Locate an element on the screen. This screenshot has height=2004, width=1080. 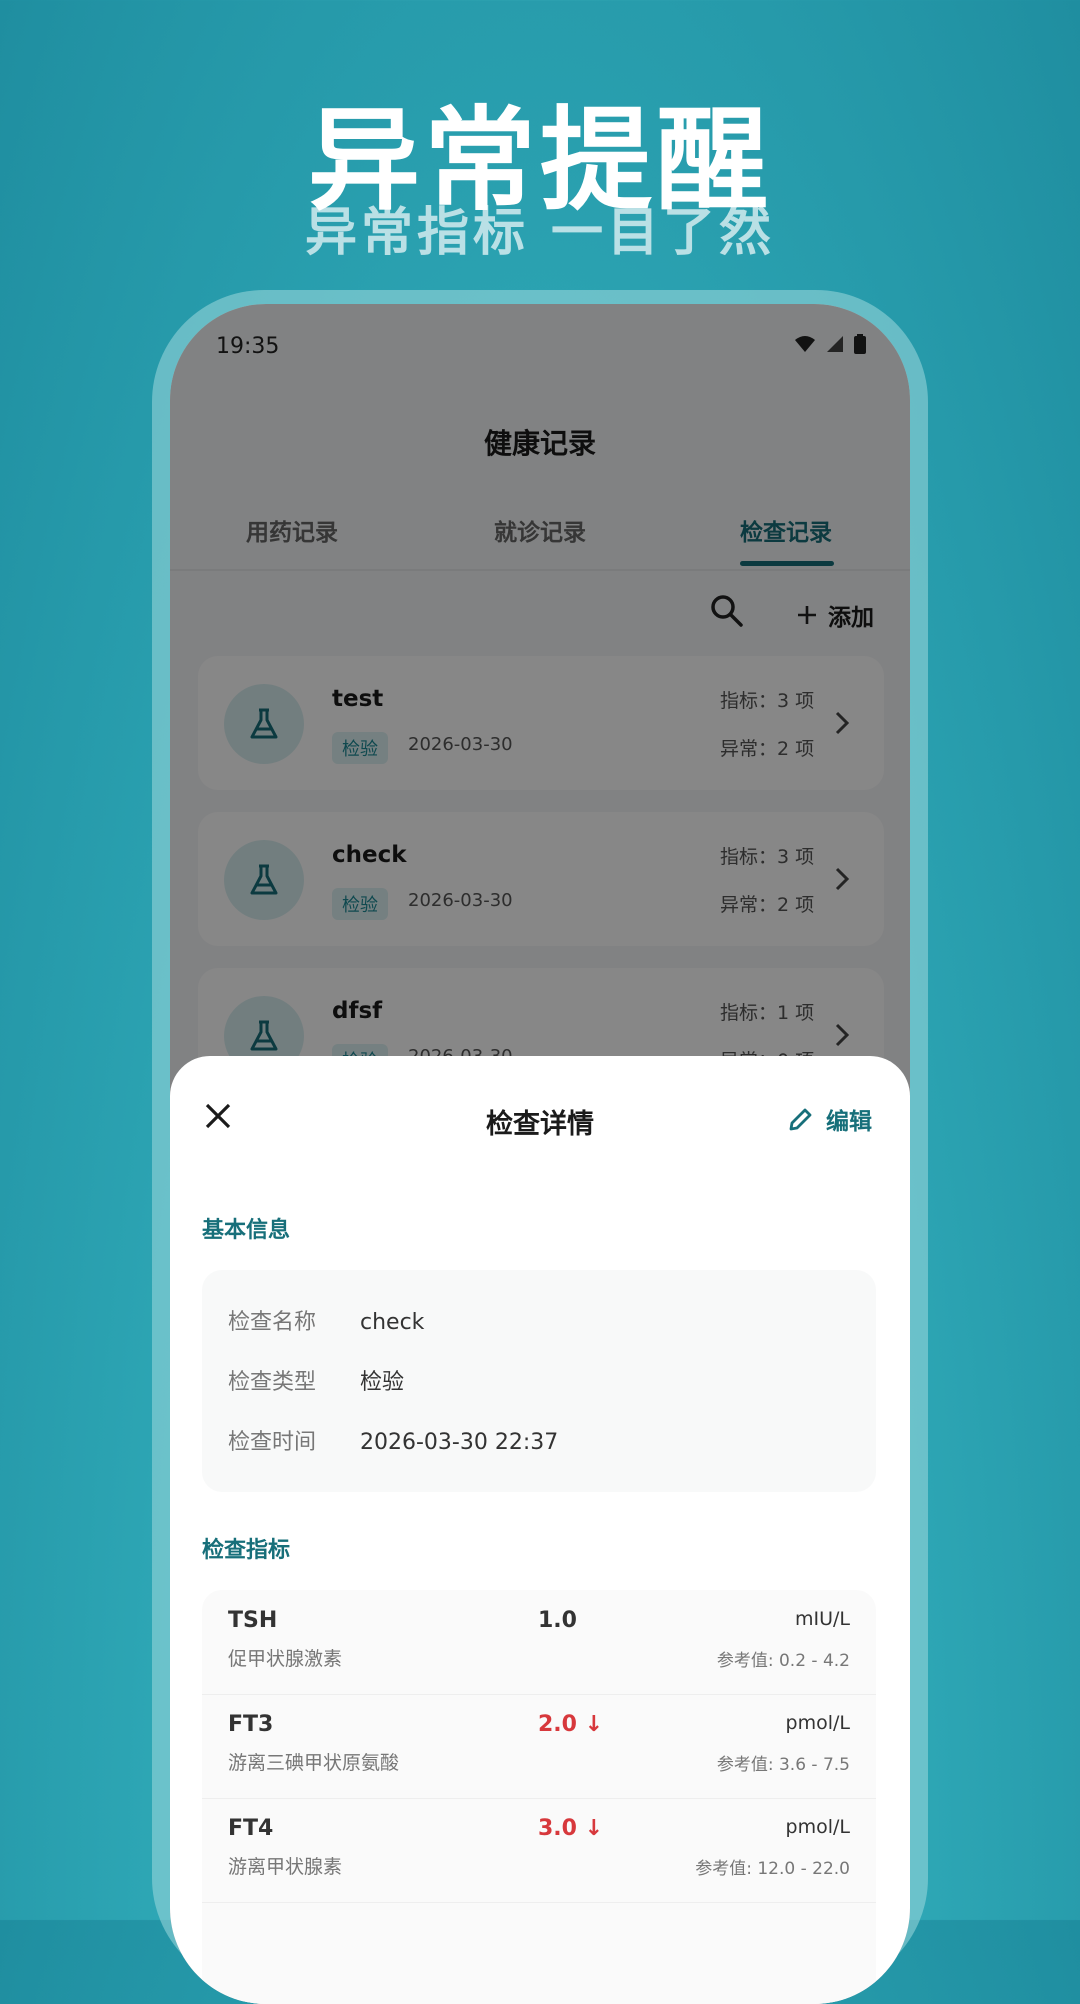
pencil-icon is located at coordinates (800, 1119).